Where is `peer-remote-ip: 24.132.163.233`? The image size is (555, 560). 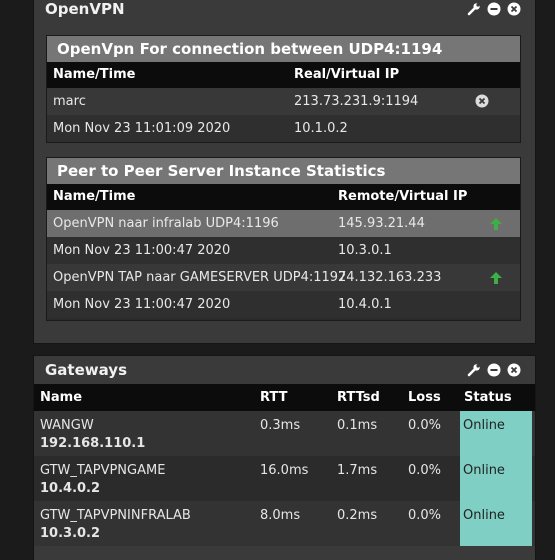 peer-remote-ip: 24.132.163.233 is located at coordinates (390, 277).